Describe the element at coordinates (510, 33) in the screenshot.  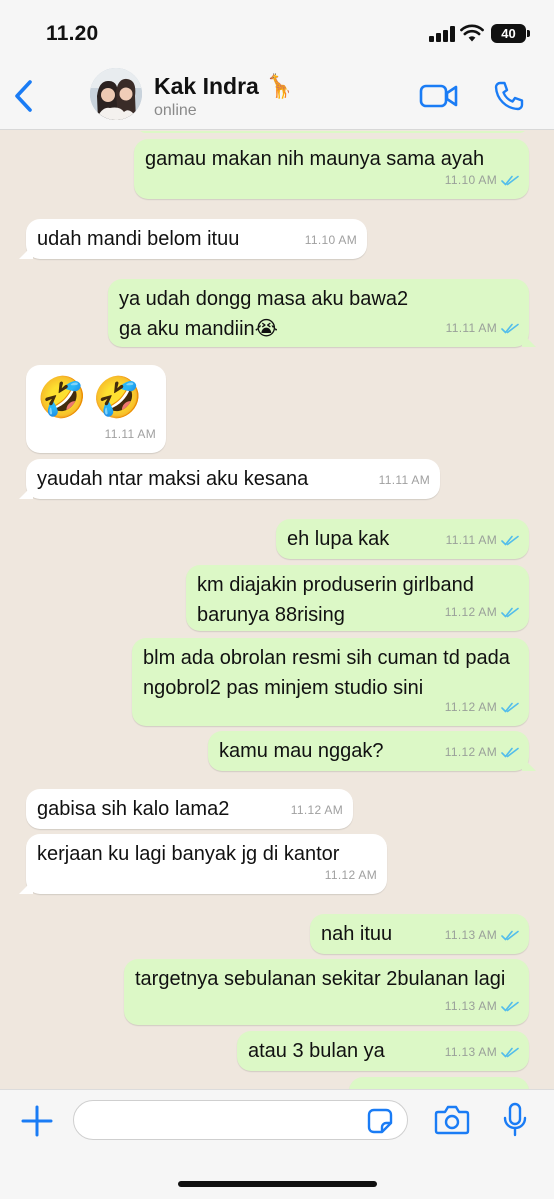
I see `battery-indicator: 40` at that location.